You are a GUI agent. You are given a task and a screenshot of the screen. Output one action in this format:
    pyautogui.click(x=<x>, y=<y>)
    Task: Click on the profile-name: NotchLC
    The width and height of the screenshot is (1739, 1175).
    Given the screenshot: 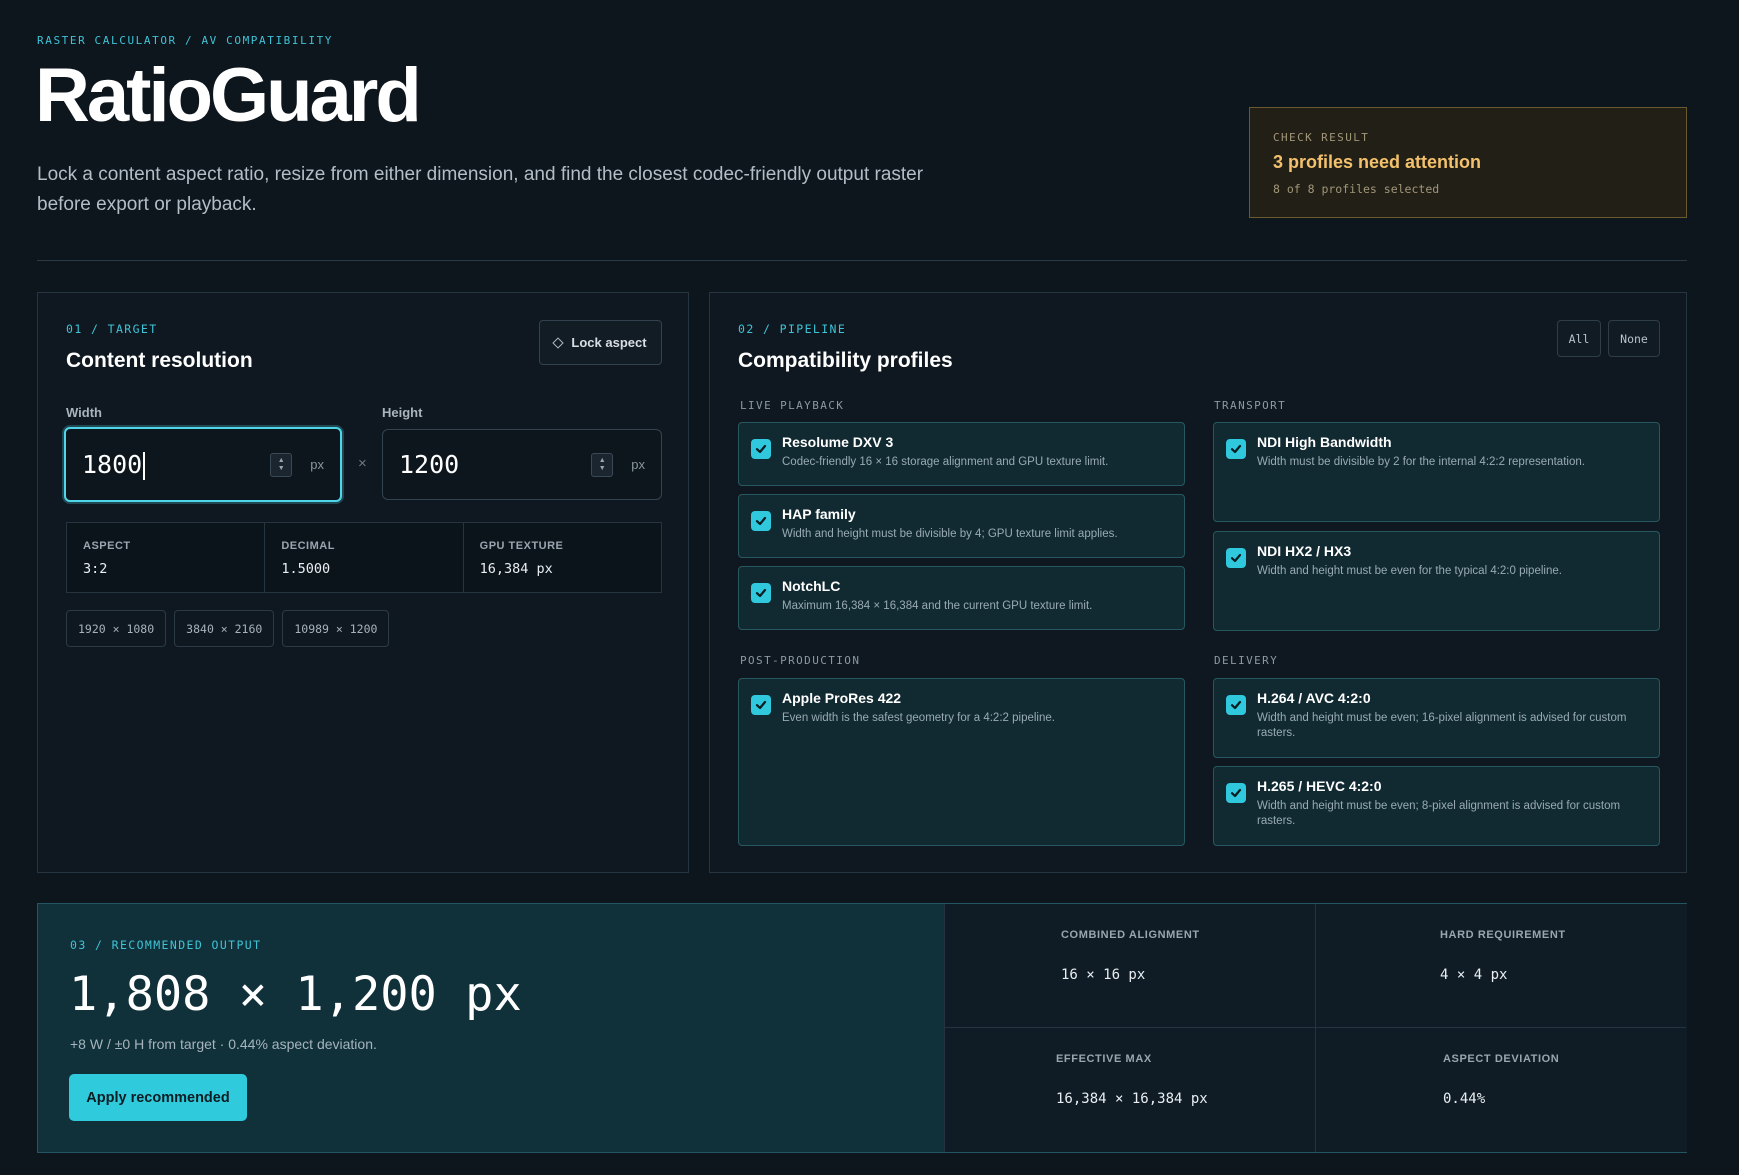 What is the action you would take?
    pyautogui.click(x=811, y=586)
    